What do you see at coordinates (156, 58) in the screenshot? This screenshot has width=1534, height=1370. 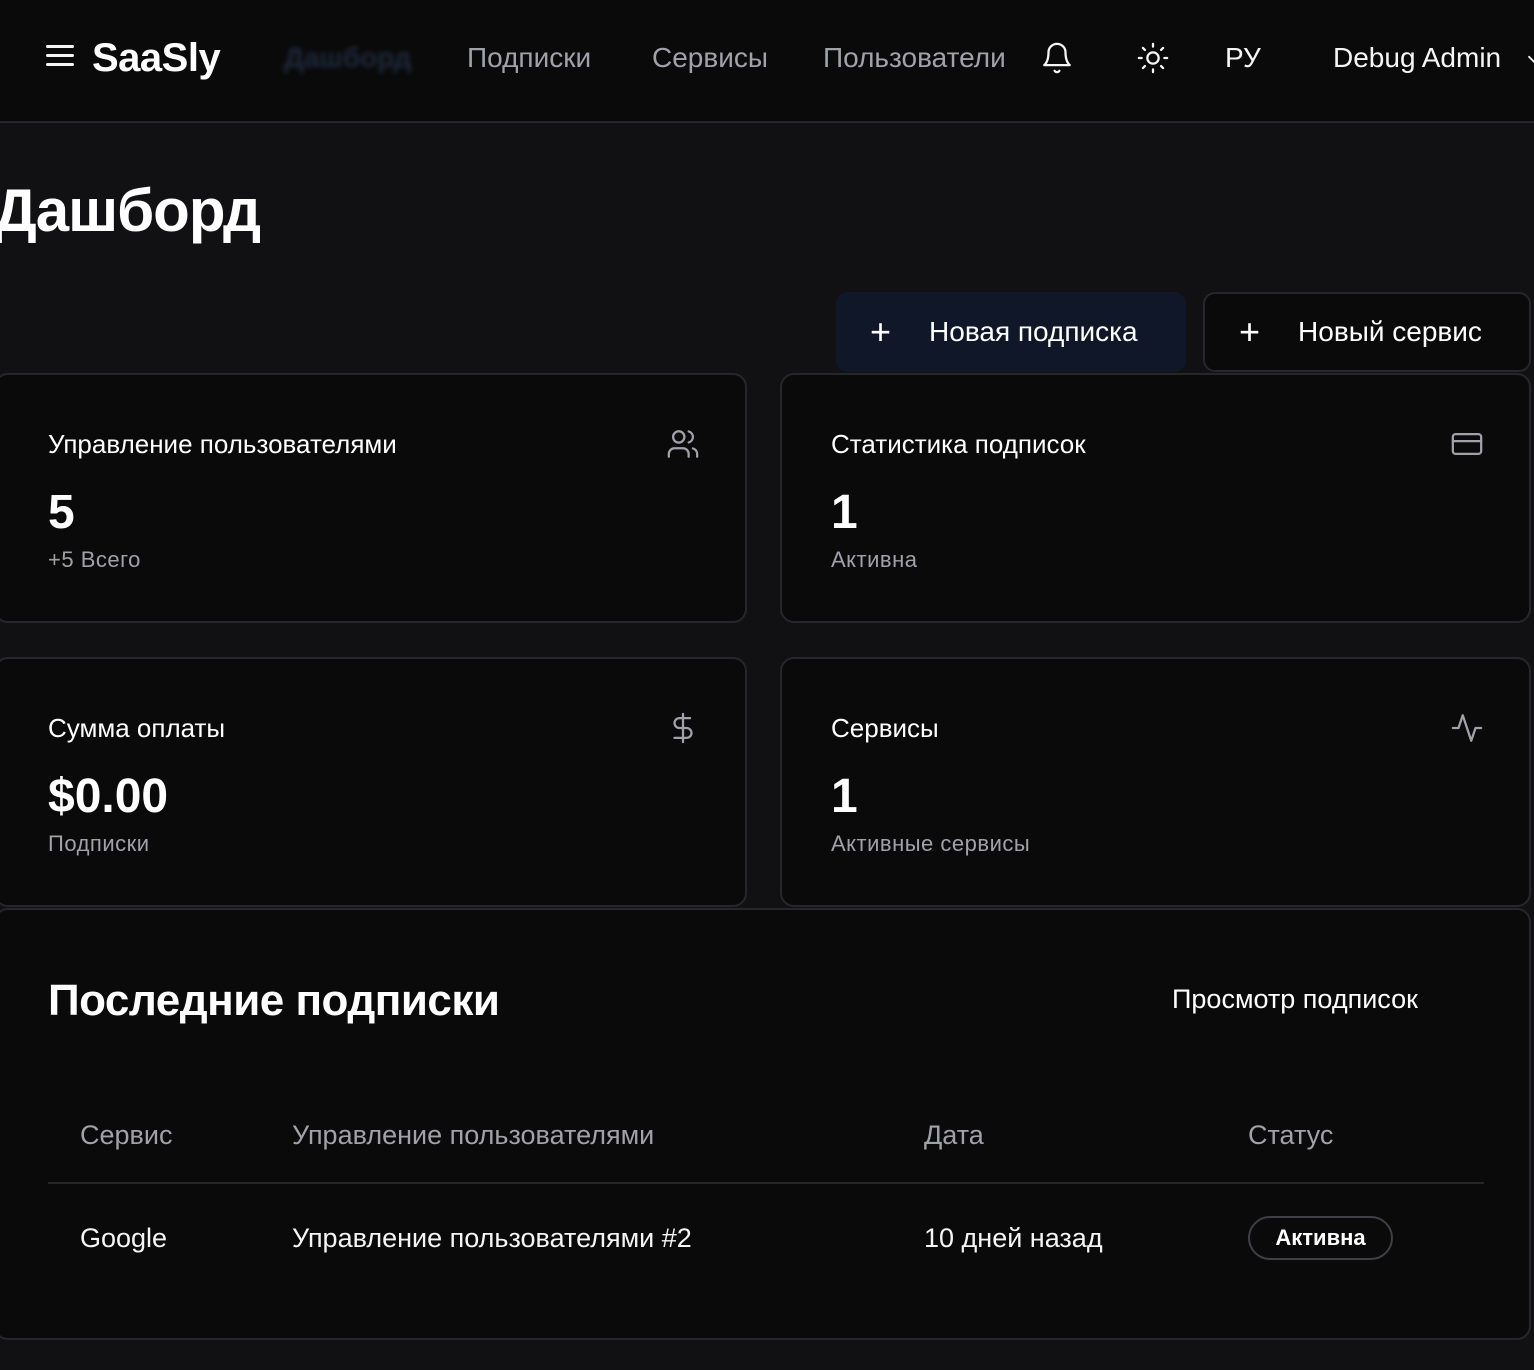 I see `app-logo: SaaSly` at bounding box center [156, 58].